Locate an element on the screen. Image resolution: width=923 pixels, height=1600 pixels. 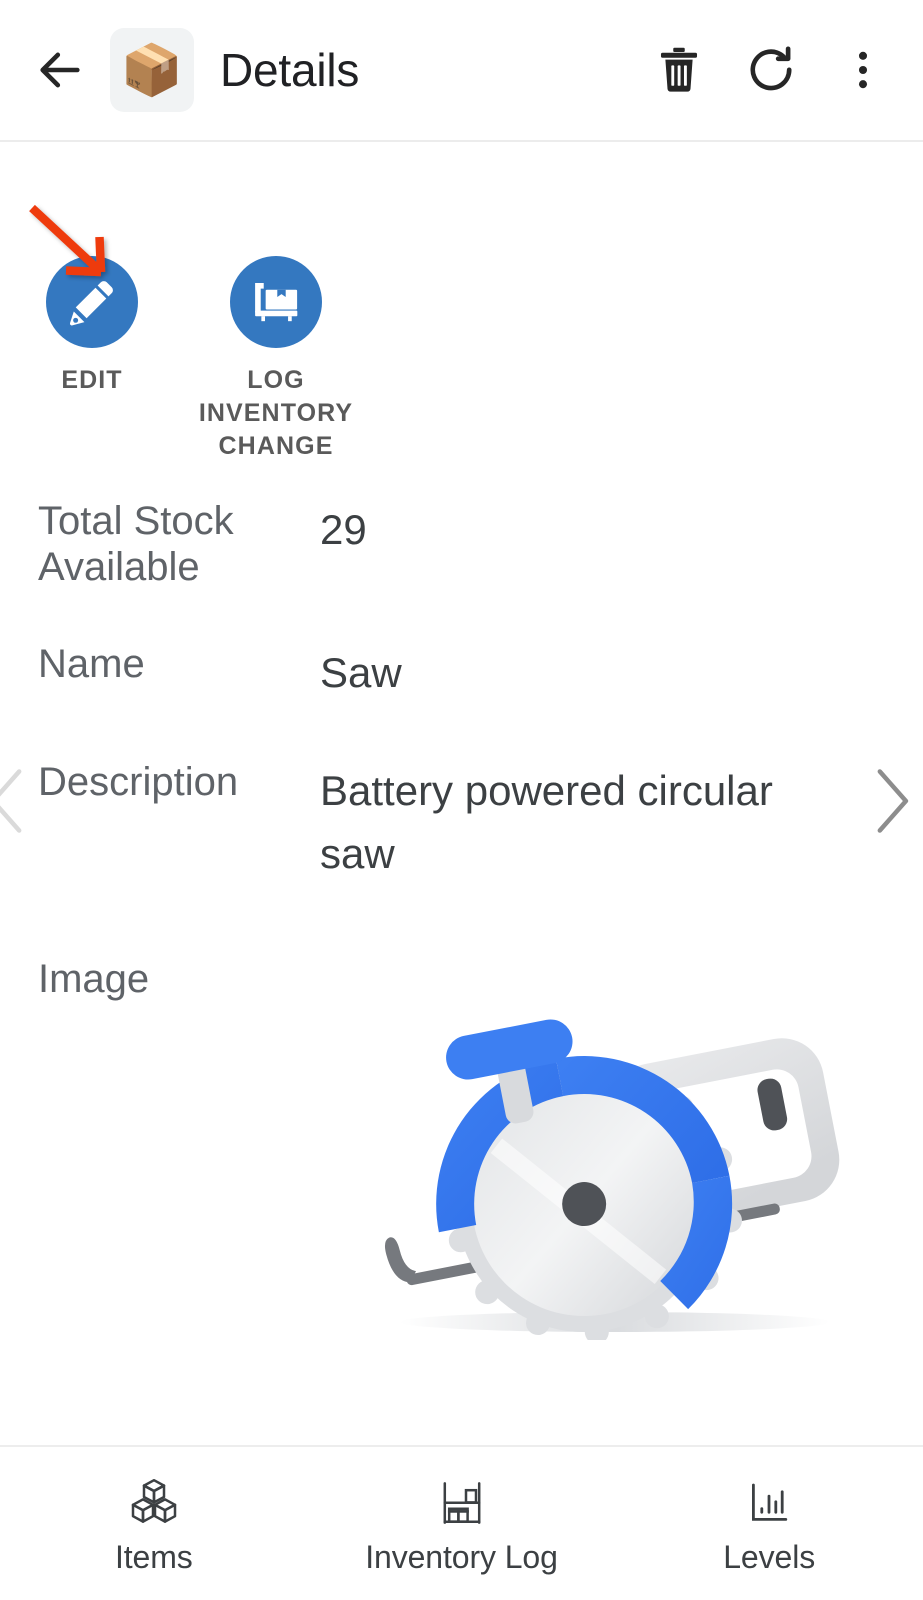
edit-action-circle is located at coordinates (92, 302).